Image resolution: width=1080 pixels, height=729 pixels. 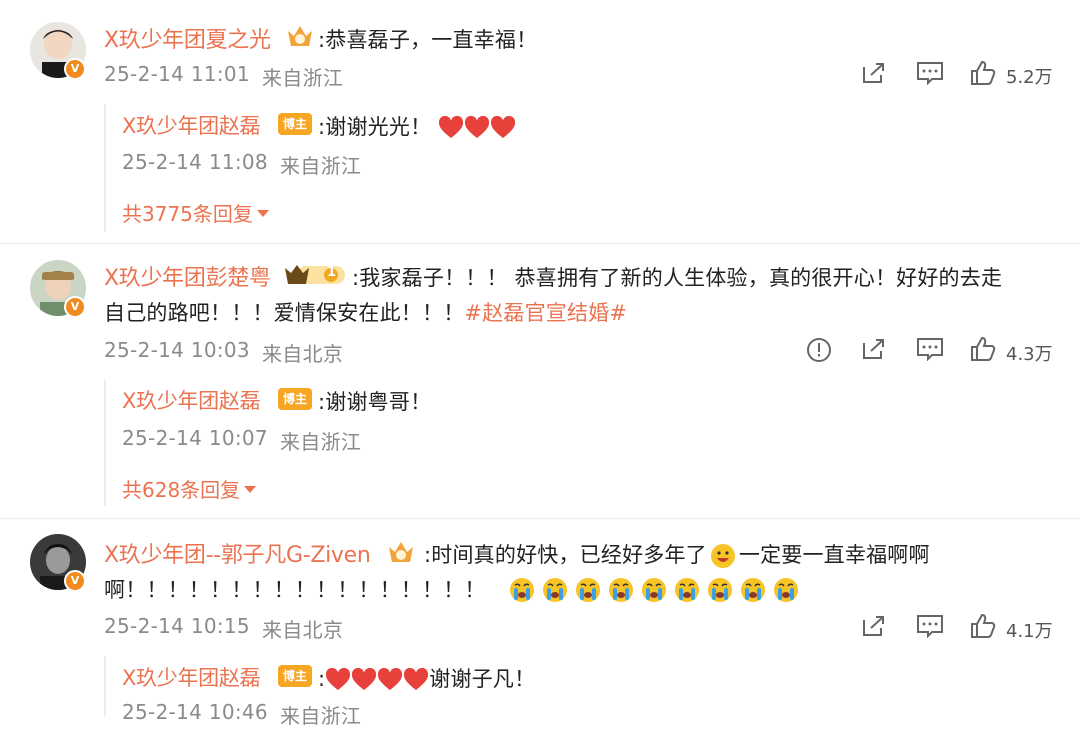 What do you see at coordinates (1029, 354) in the screenshot?
I see `like-count: 4.3万` at bounding box center [1029, 354].